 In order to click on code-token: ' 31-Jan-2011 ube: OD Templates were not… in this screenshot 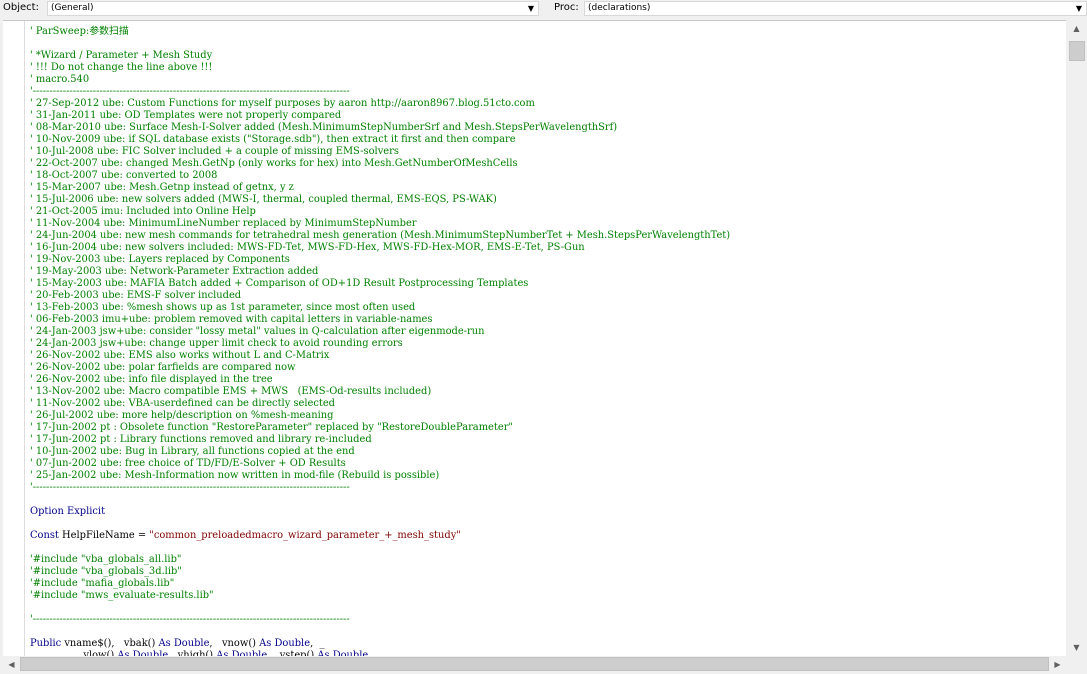, I will do `click(186, 115)`.